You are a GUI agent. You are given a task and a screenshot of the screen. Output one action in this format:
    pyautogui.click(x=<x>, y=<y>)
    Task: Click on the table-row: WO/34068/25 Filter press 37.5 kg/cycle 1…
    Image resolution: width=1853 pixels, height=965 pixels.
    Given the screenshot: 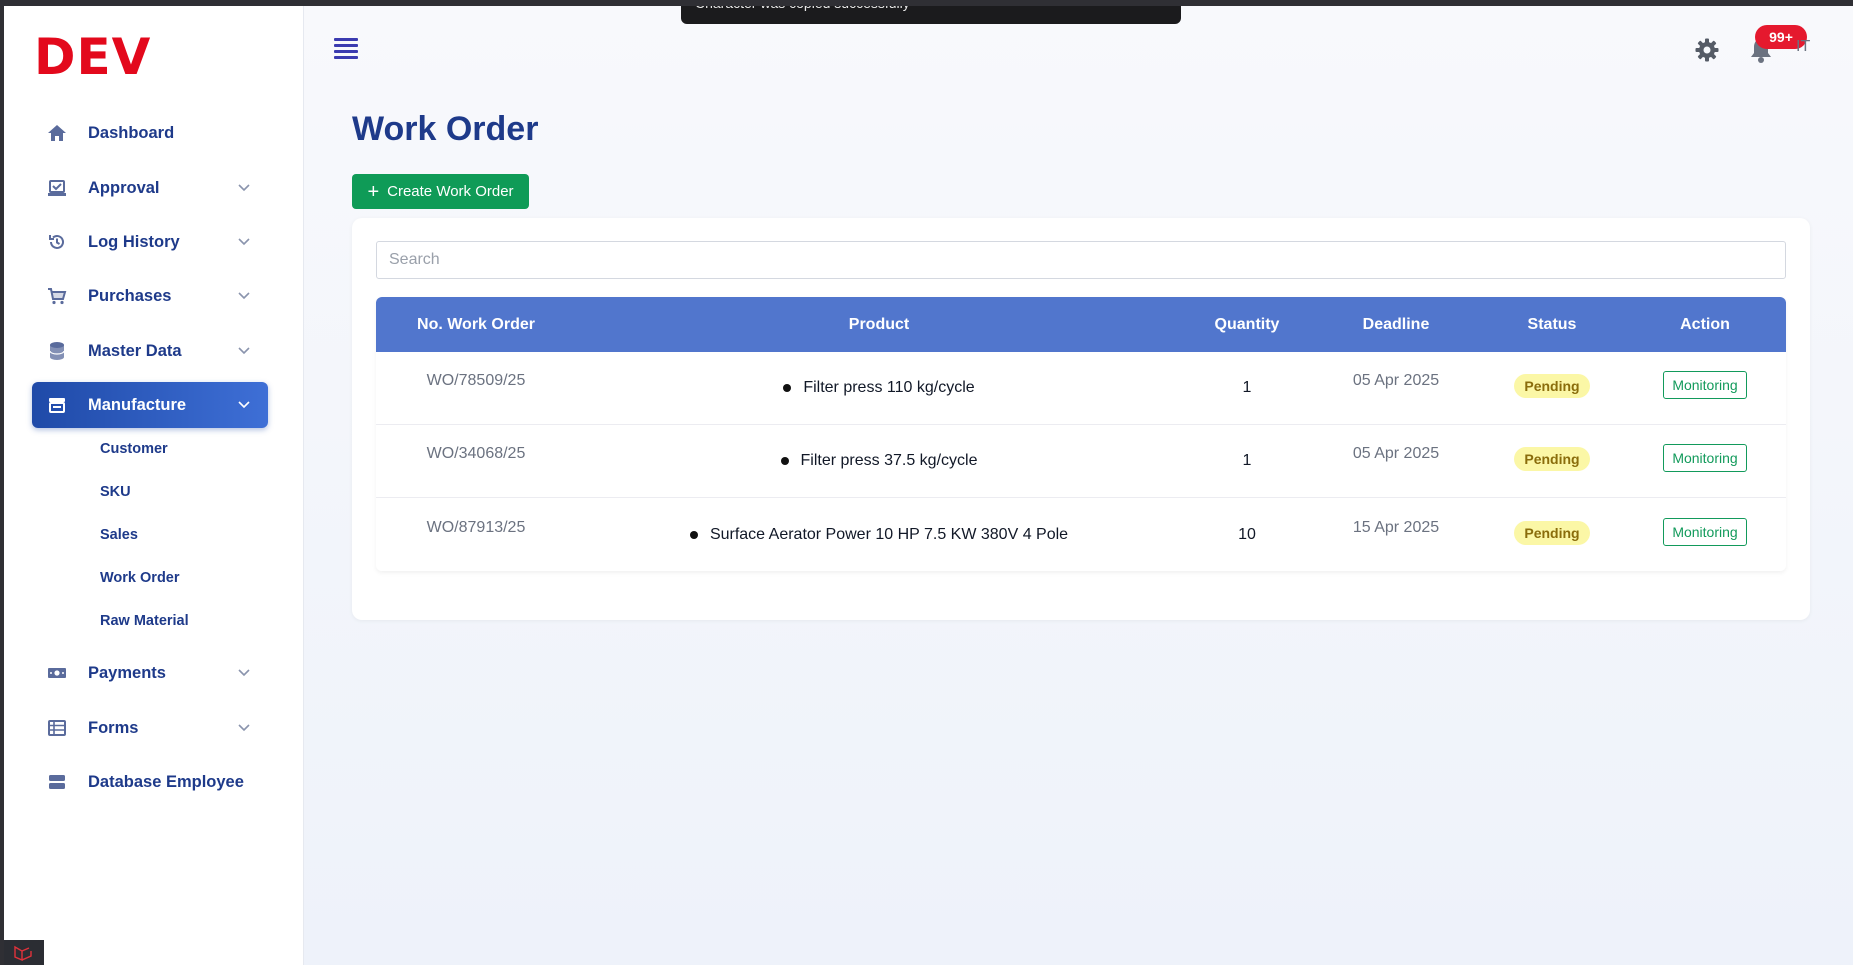 What is the action you would take?
    pyautogui.click(x=1081, y=461)
    